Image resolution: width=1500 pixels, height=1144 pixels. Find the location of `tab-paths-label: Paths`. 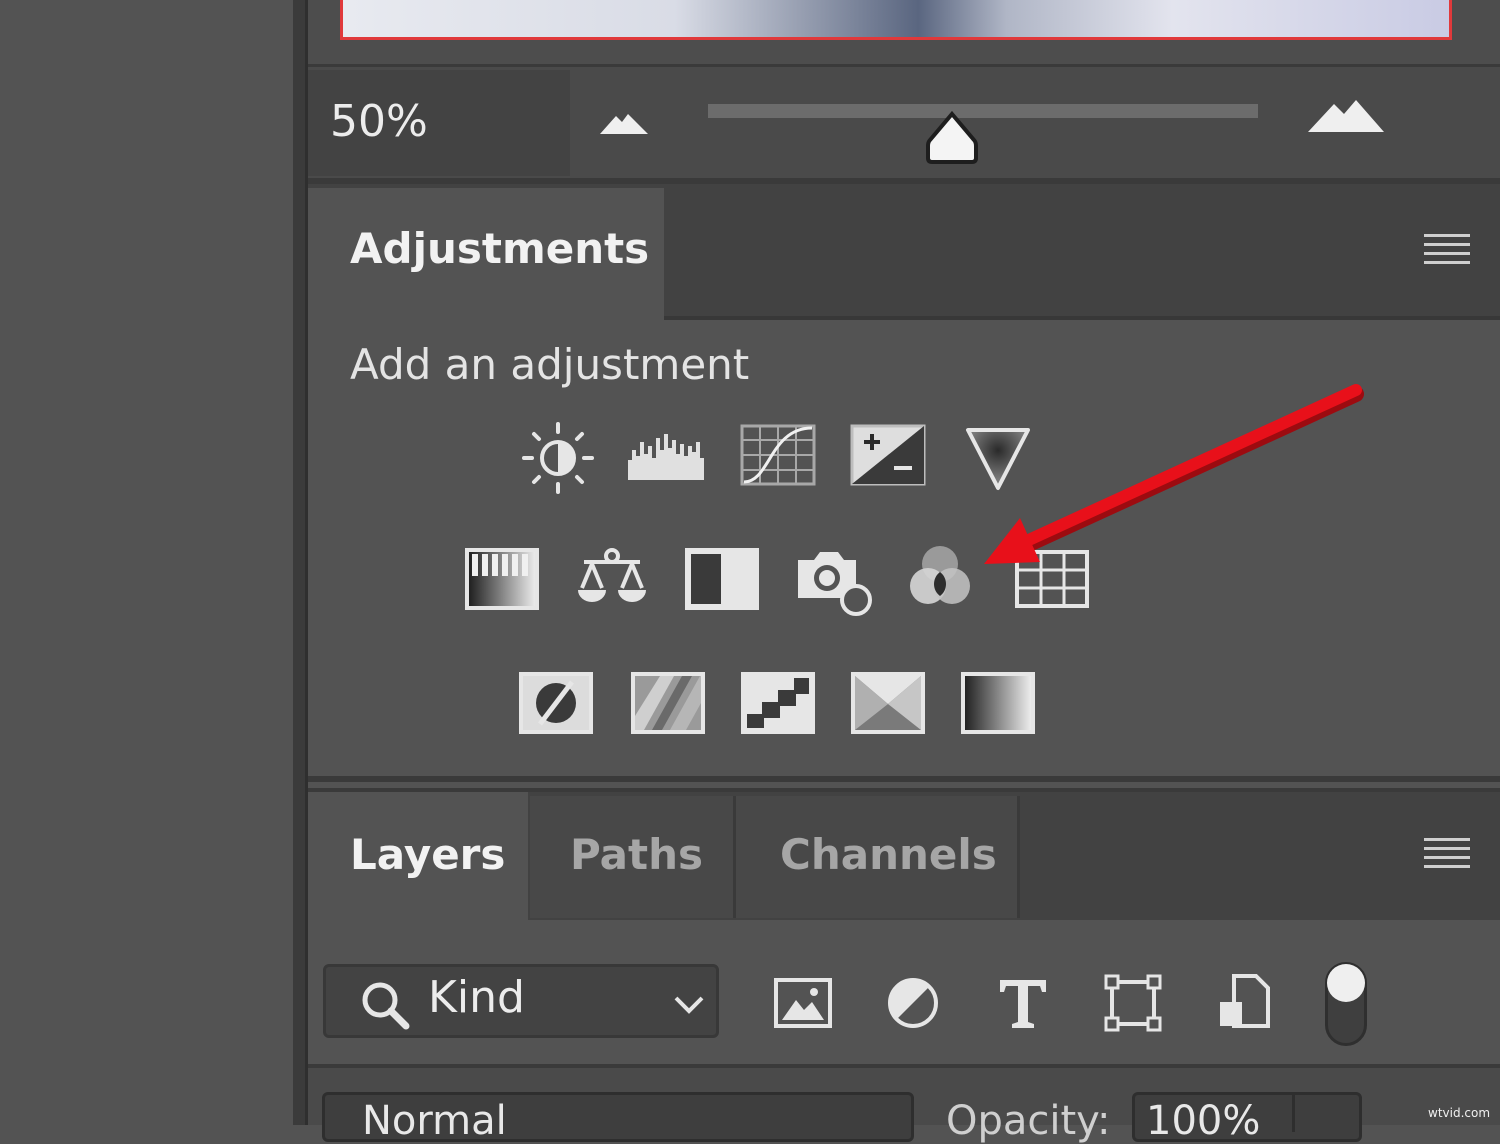

tab-paths-label: Paths is located at coordinates (636, 854).